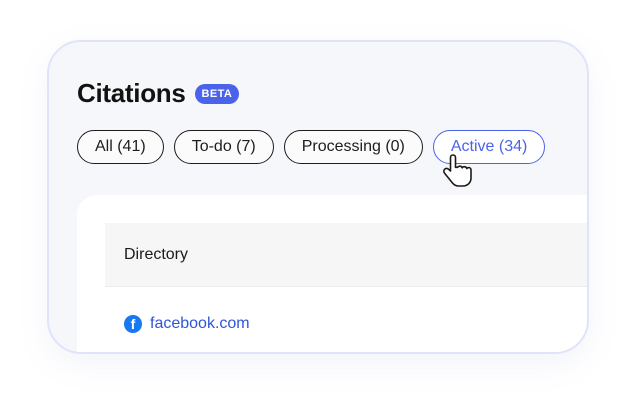 The width and height of the screenshot is (637, 407). Describe the element at coordinates (457, 170) in the screenshot. I see `pointer-cursor-icon` at that location.